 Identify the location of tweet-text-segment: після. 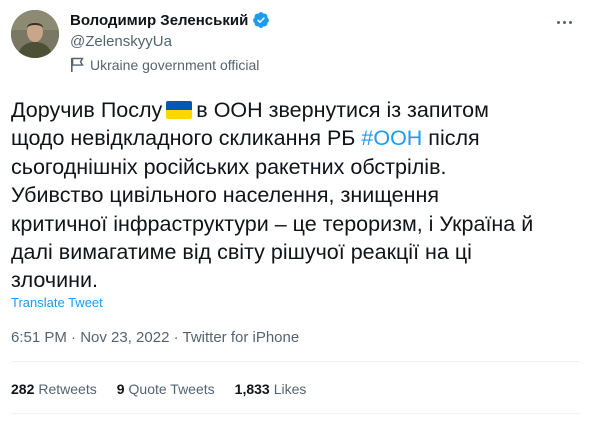
(451, 138).